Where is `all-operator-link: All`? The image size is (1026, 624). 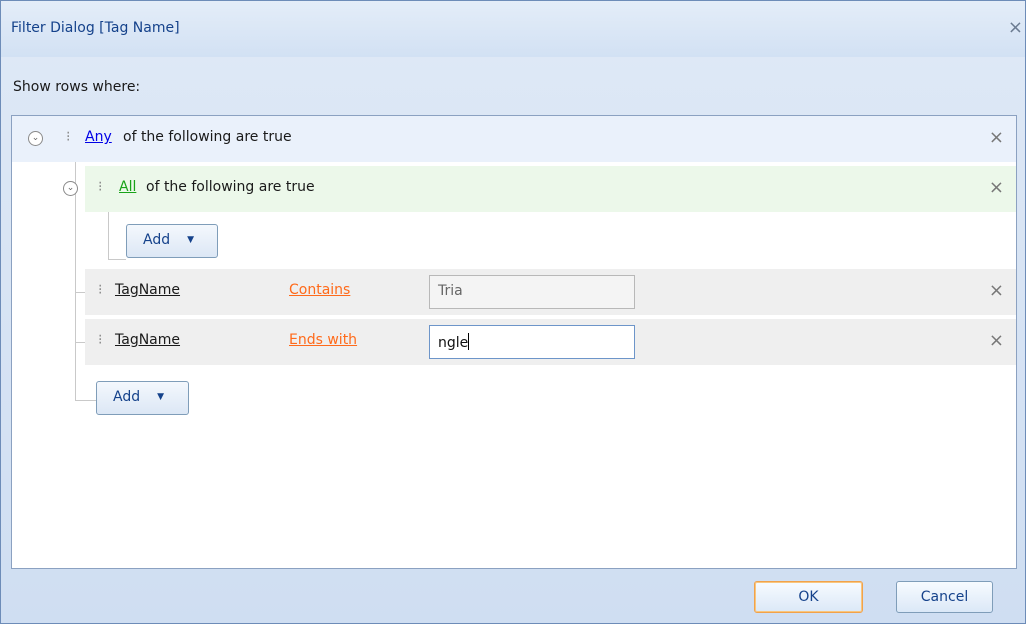
all-operator-link: All is located at coordinates (127, 187).